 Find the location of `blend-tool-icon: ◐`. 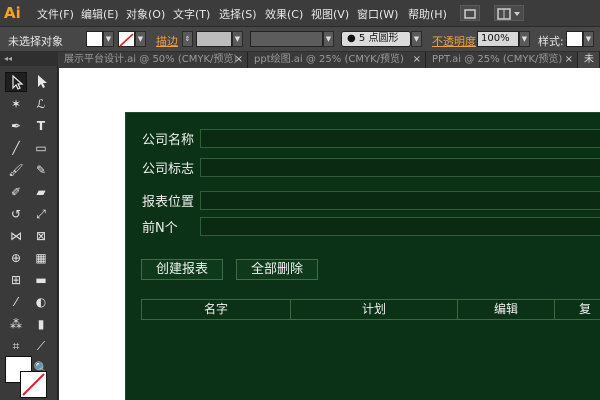

blend-tool-icon: ◐ is located at coordinates (41, 302).